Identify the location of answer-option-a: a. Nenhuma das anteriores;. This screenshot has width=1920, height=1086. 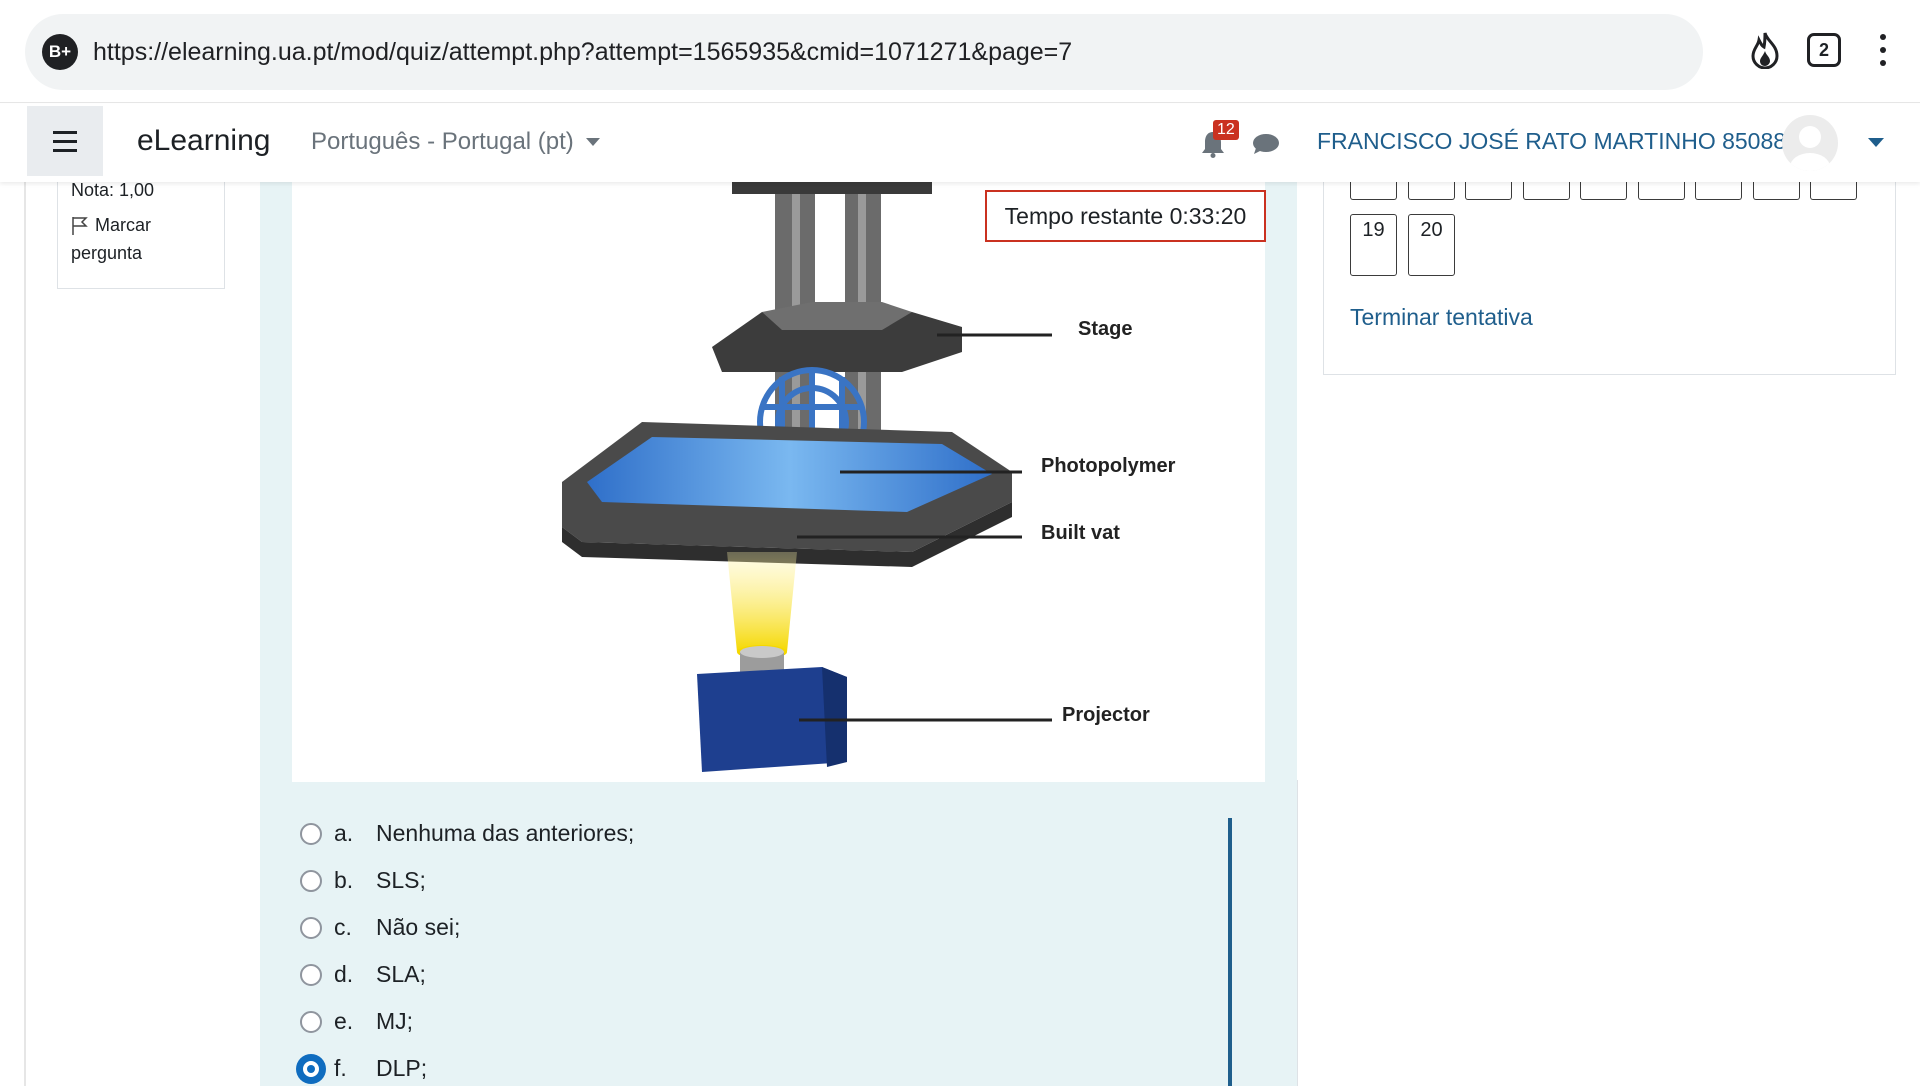
(467, 833).